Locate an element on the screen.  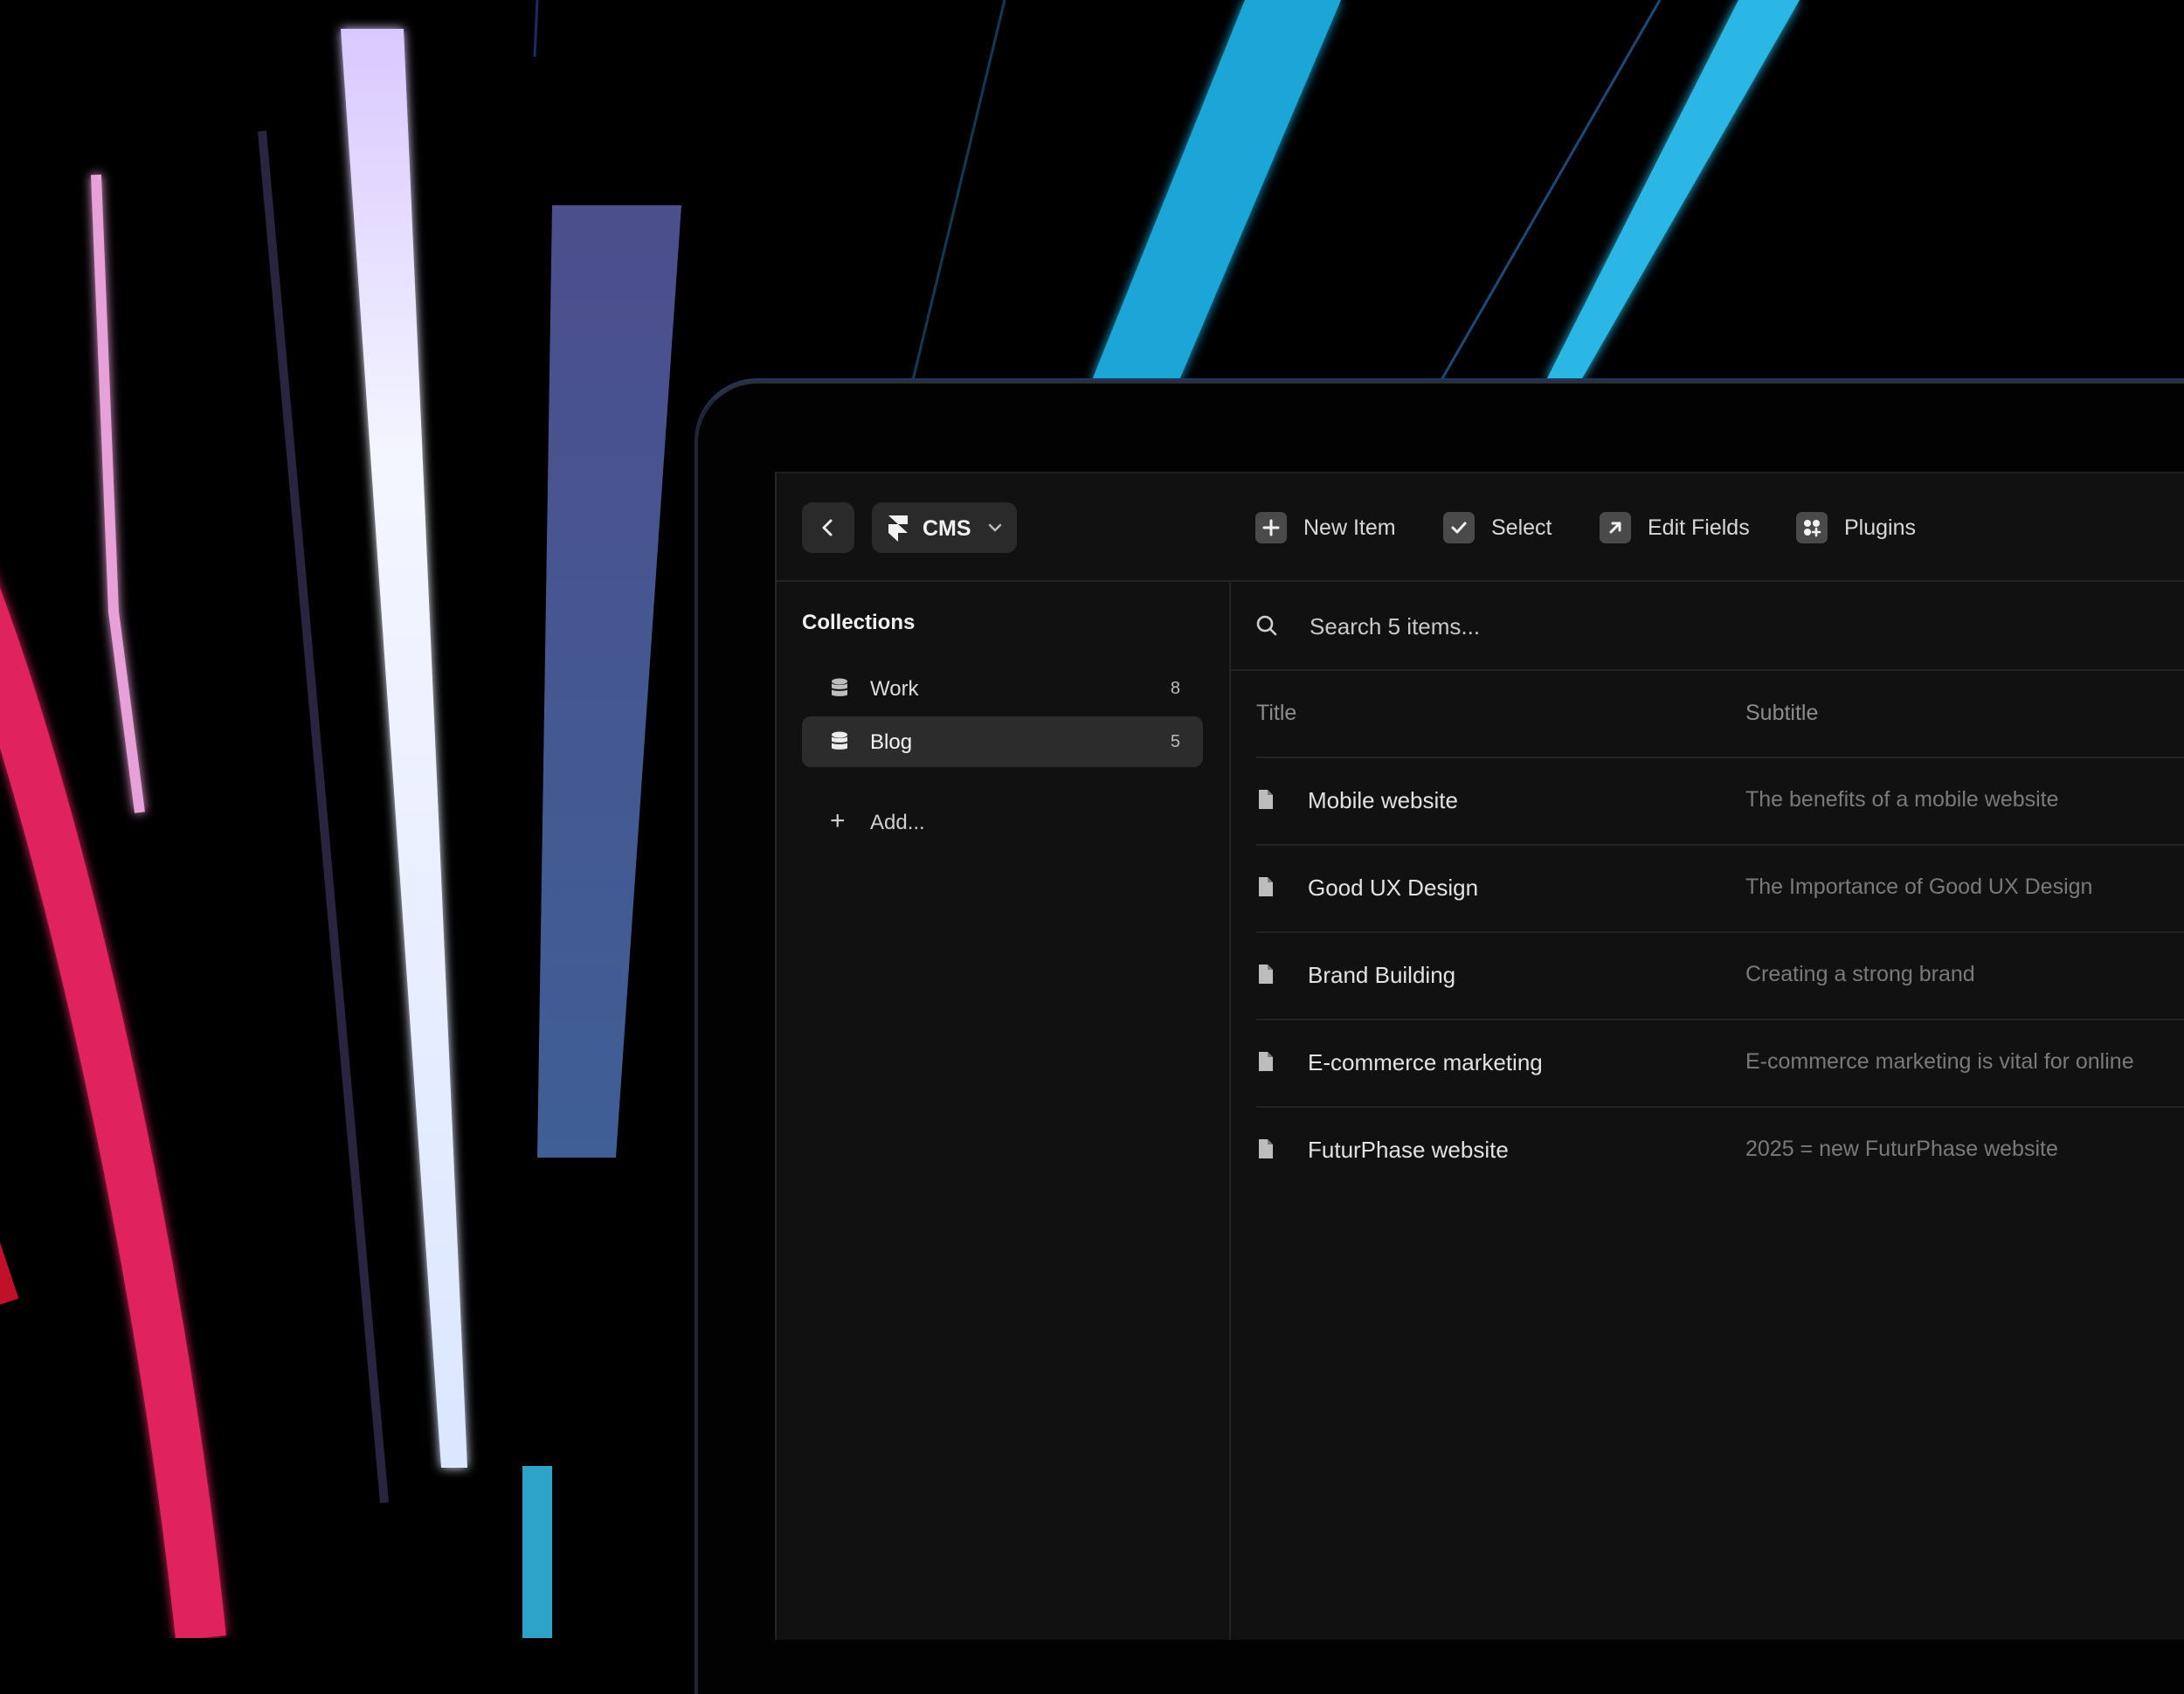
row-subtitle: E-commerce marketing is vital for online is located at coordinates (1939, 1061).